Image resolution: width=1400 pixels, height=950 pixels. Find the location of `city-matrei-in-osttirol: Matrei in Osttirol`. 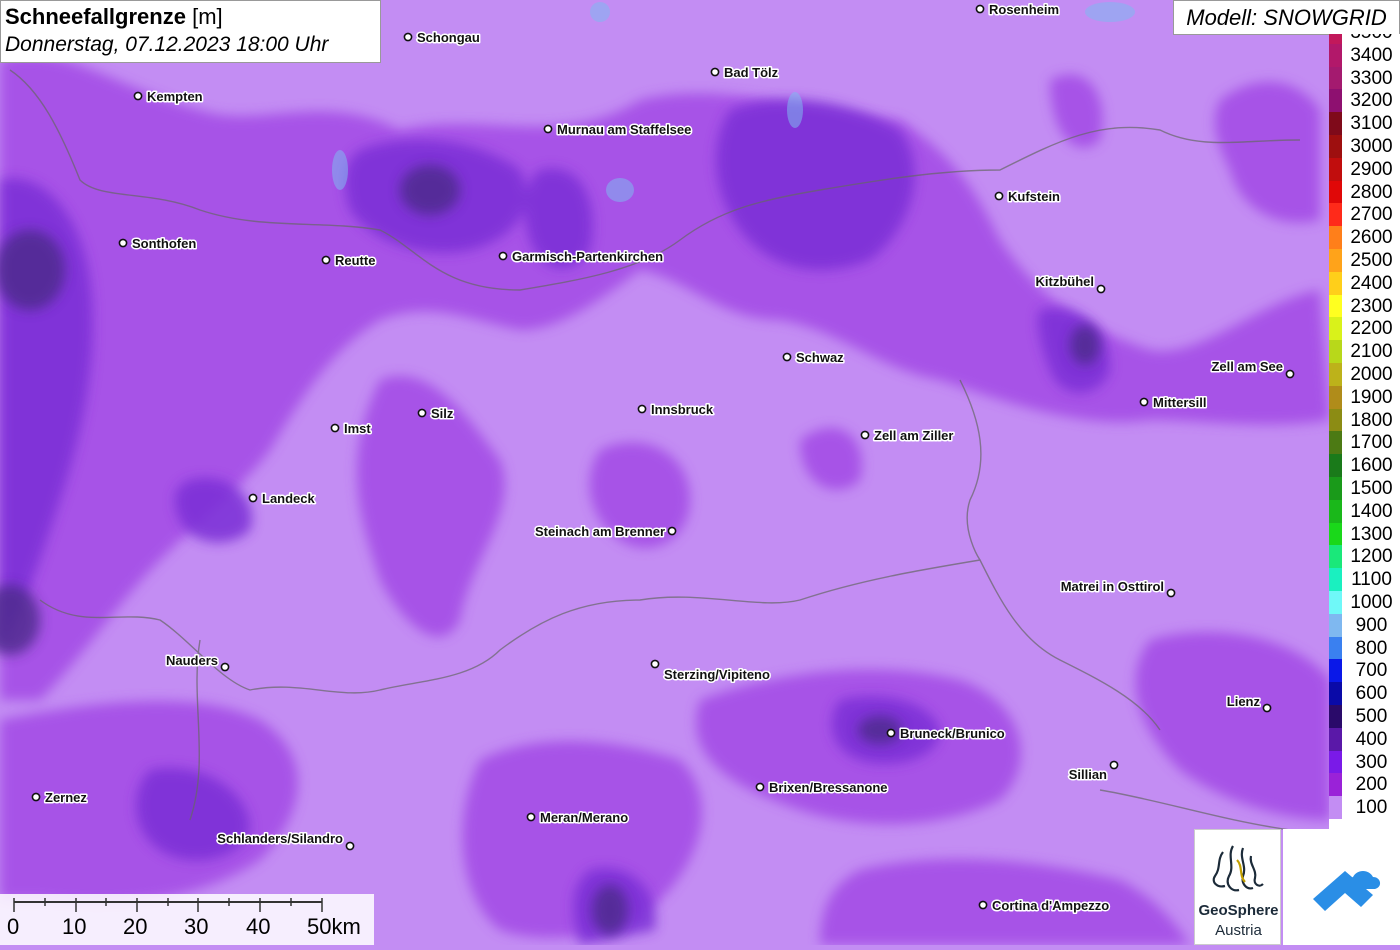

city-matrei-in-osttirol: Matrei in Osttirol is located at coordinates (1117, 588).